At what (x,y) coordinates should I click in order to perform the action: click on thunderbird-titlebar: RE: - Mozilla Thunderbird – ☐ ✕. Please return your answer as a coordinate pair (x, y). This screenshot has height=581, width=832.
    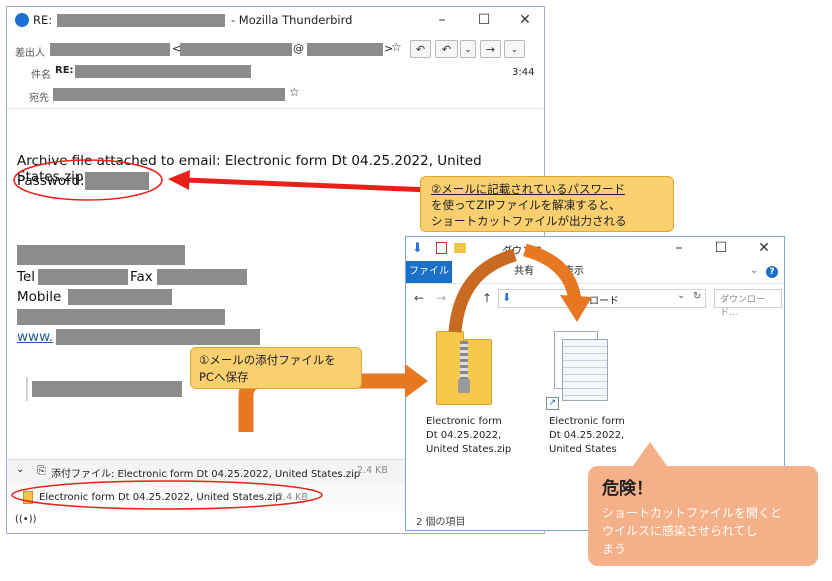
    Looking at the image, I should click on (275, 20).